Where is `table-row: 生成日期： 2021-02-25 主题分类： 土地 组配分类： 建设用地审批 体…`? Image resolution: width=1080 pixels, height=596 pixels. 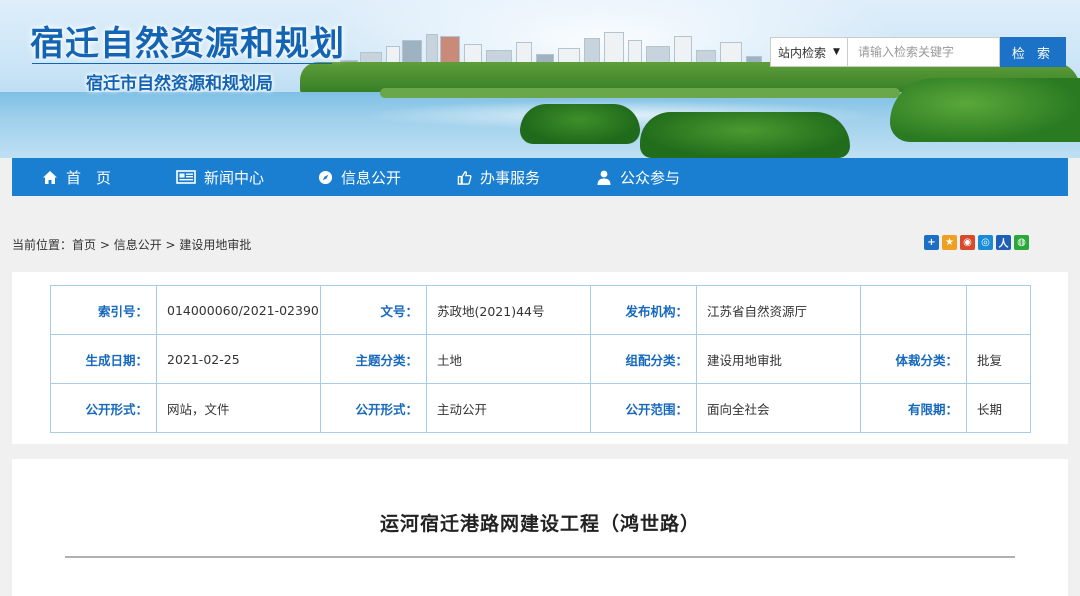
table-row: 生成日期： 2021-02-25 主题分类： 土地 组配分类： 建设用地审批 体… is located at coordinates (540, 359).